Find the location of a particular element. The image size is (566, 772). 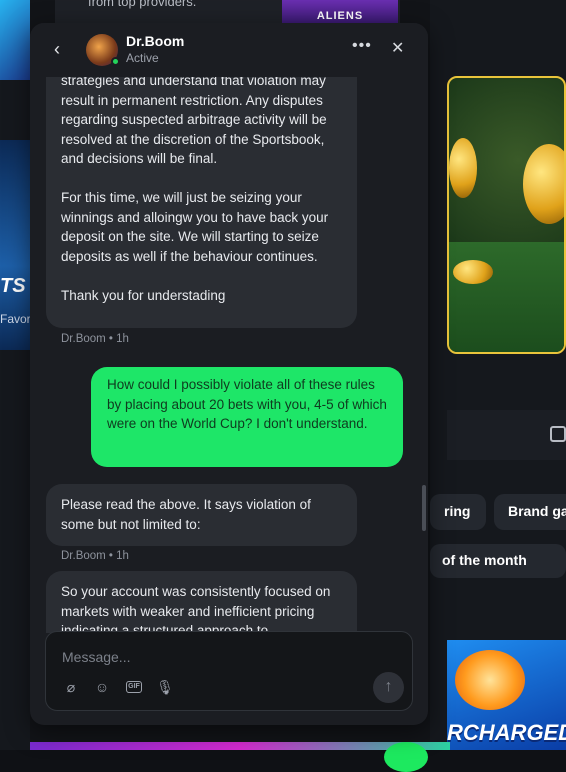

football-field is located at coordinates (506, 297).